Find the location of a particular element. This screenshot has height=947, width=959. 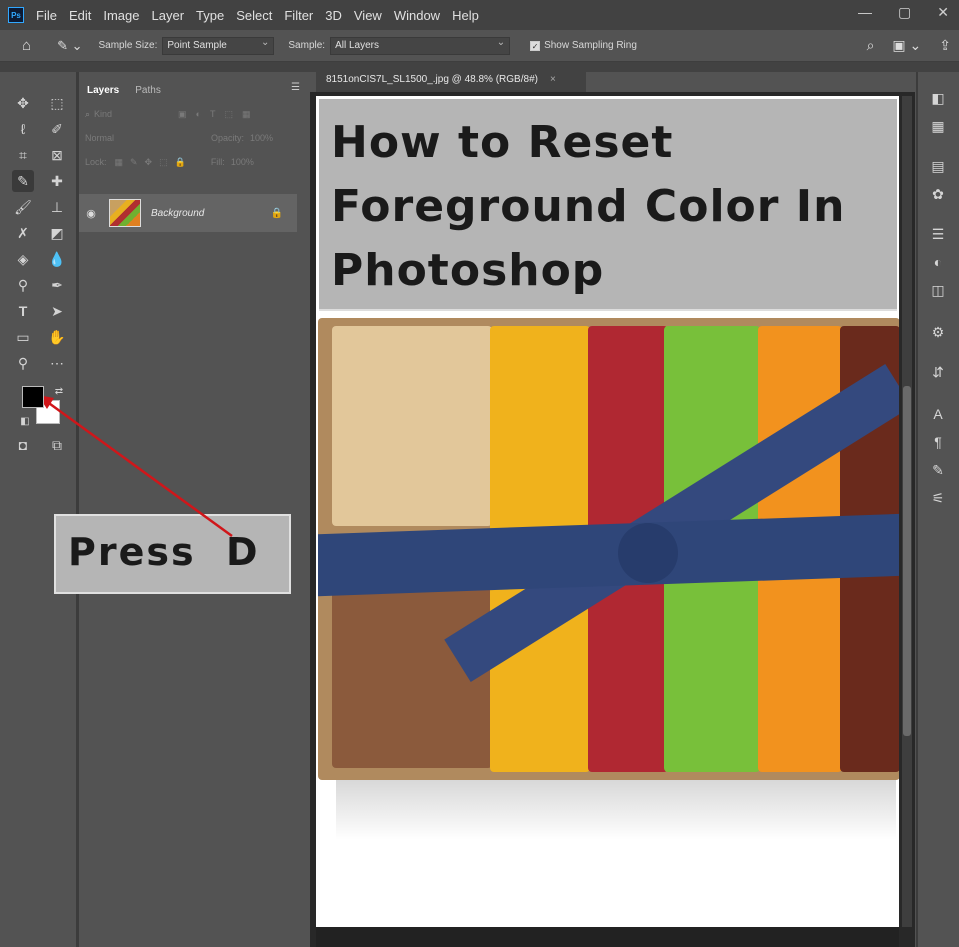

lock-label: Lock: is located at coordinates (96, 162).